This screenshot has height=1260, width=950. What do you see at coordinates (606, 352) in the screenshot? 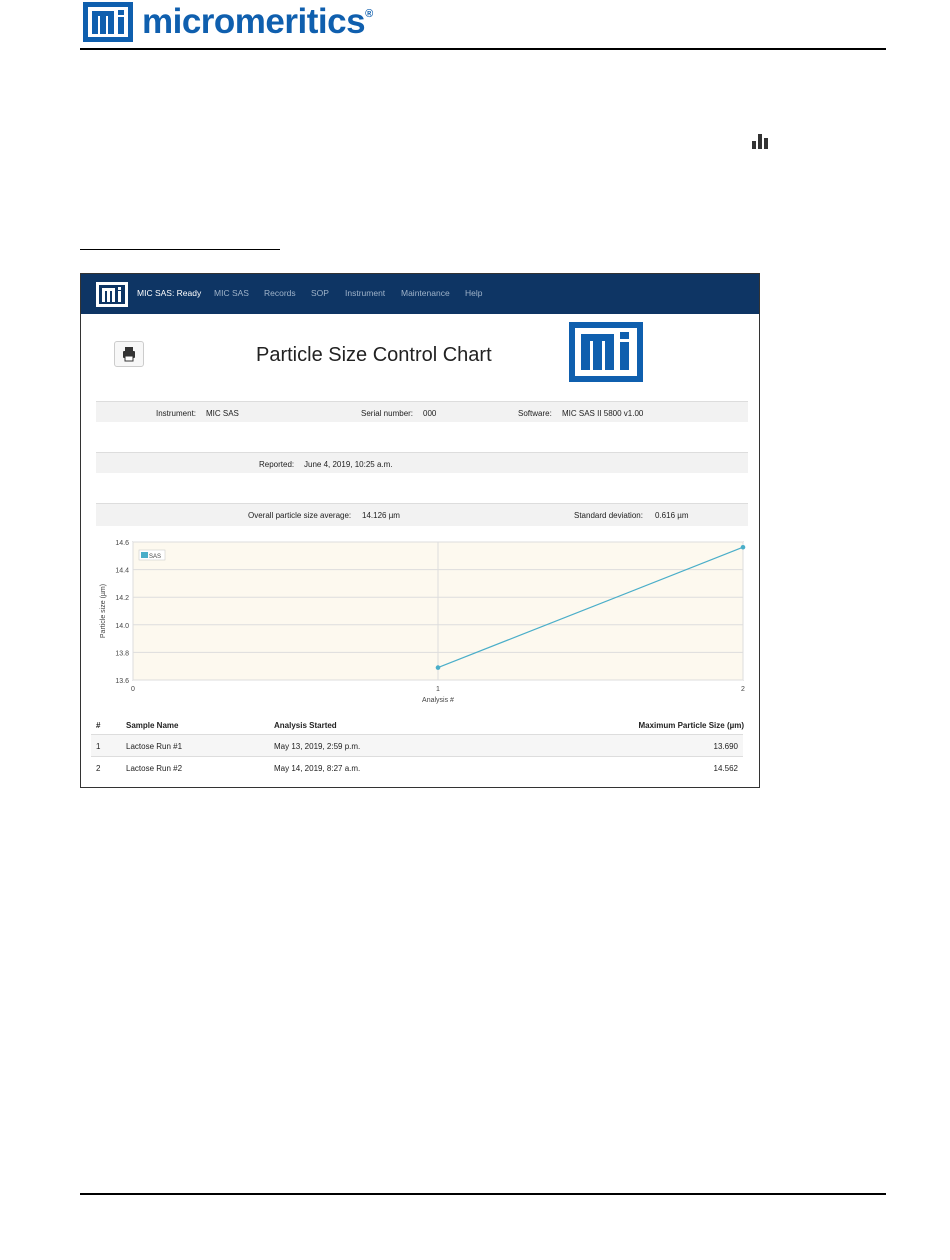
I see `mi-brand-logo` at bounding box center [606, 352].